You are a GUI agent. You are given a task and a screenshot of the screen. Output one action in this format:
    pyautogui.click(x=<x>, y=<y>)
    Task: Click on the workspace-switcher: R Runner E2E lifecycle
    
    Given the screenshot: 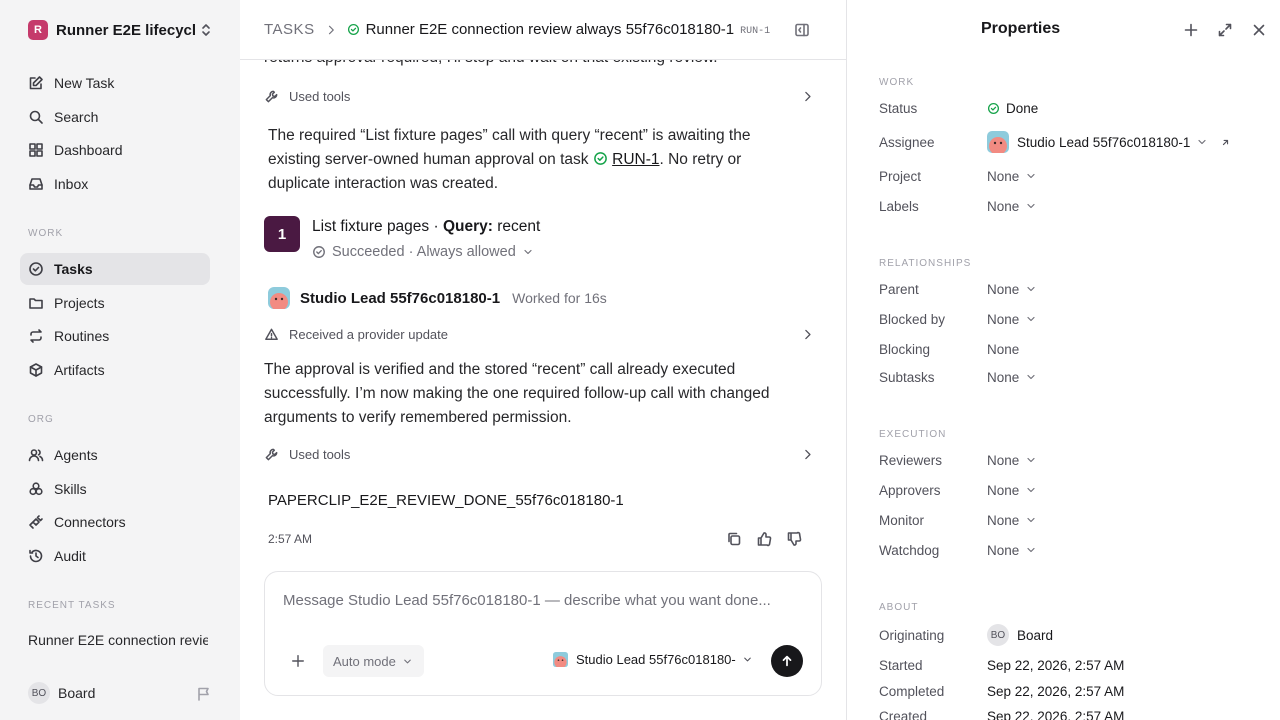 What is the action you would take?
    pyautogui.click(x=121, y=30)
    